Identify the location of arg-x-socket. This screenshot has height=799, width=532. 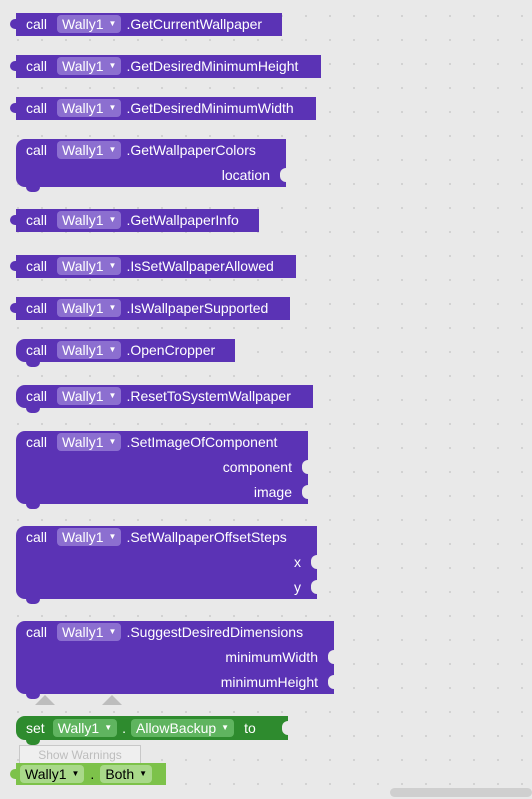
(314, 562).